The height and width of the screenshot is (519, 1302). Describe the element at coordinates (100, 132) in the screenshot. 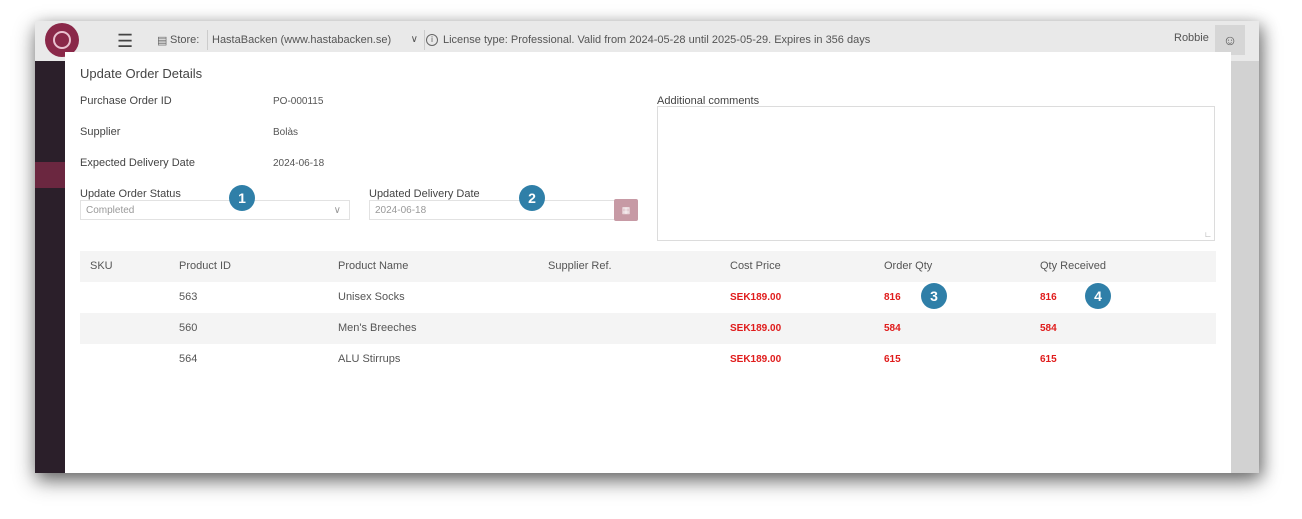

I see `supplier-label: Supplier` at that location.